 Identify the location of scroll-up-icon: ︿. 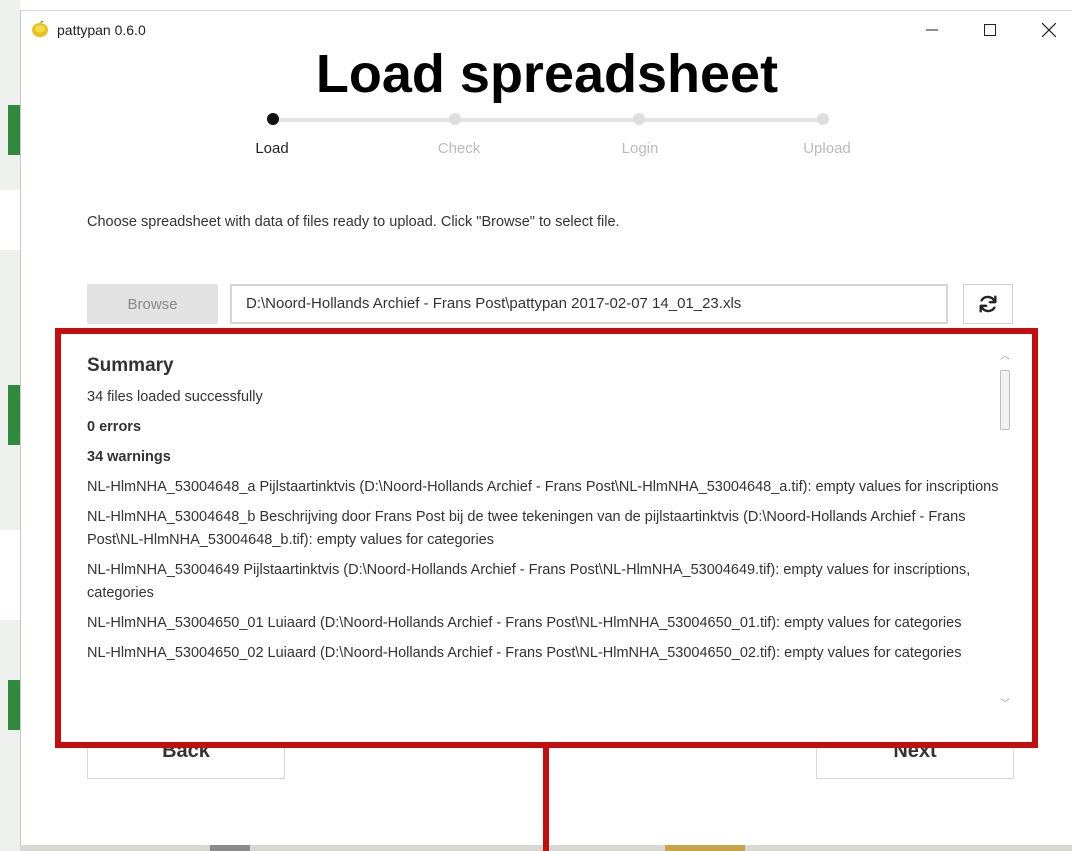
(1005, 357).